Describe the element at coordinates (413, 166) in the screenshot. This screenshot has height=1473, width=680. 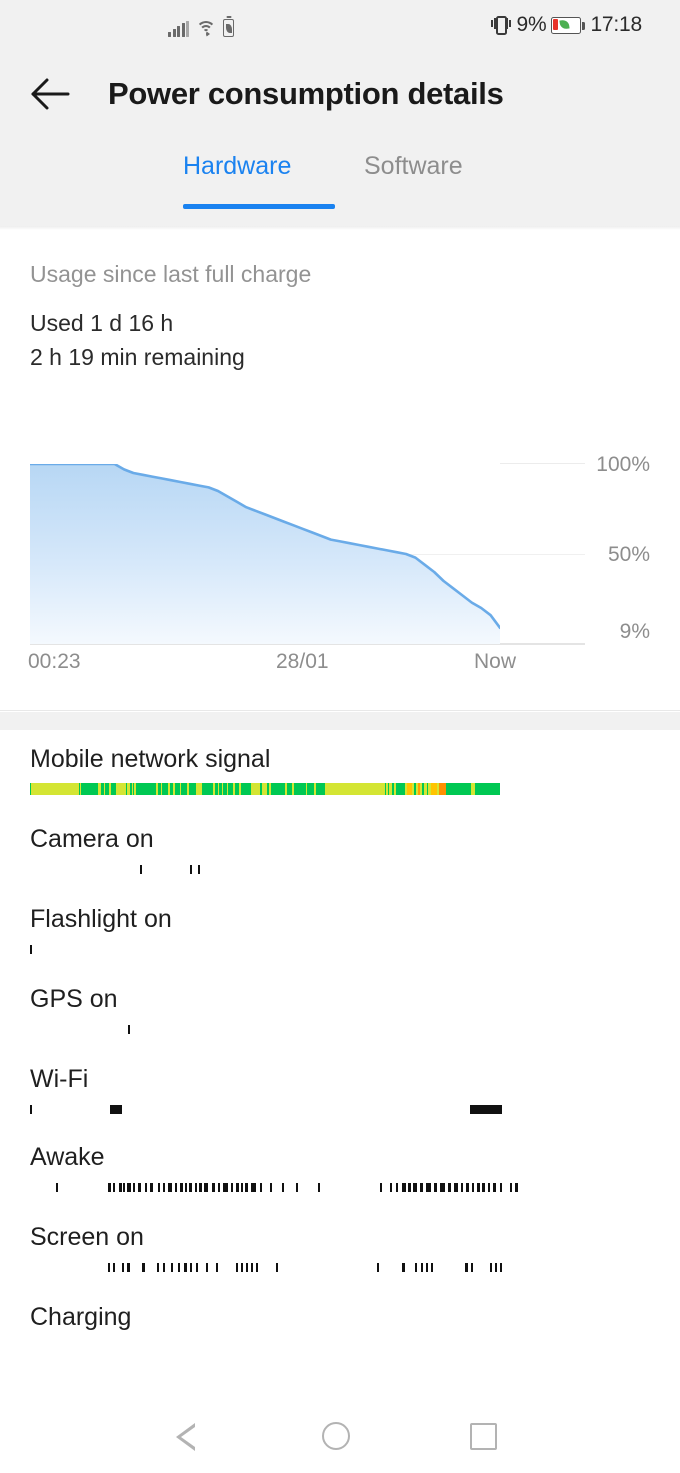
I see `tab-software: Software` at that location.